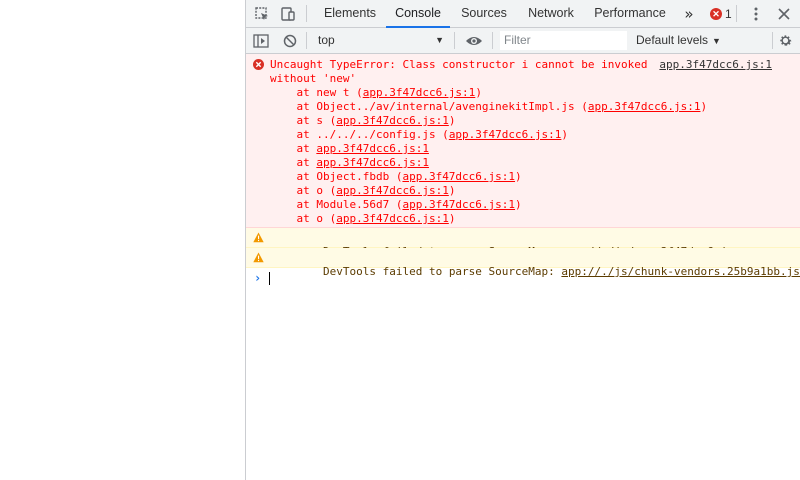  Describe the element at coordinates (523, 278) in the screenshot. I see `console-prompt: ›` at that location.